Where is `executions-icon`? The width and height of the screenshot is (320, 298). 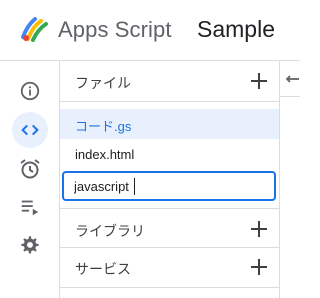
executions-icon is located at coordinates (30, 208).